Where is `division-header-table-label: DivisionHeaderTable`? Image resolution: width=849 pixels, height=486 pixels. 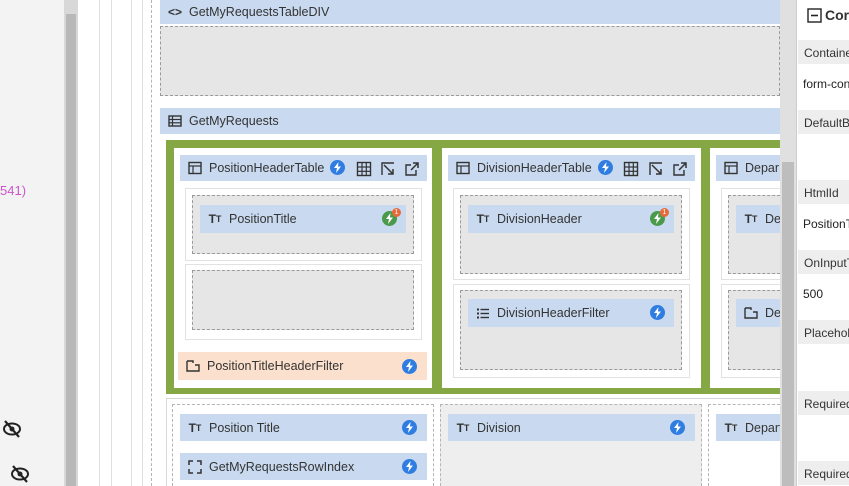 division-header-table-label: DivisionHeaderTable is located at coordinates (534, 168).